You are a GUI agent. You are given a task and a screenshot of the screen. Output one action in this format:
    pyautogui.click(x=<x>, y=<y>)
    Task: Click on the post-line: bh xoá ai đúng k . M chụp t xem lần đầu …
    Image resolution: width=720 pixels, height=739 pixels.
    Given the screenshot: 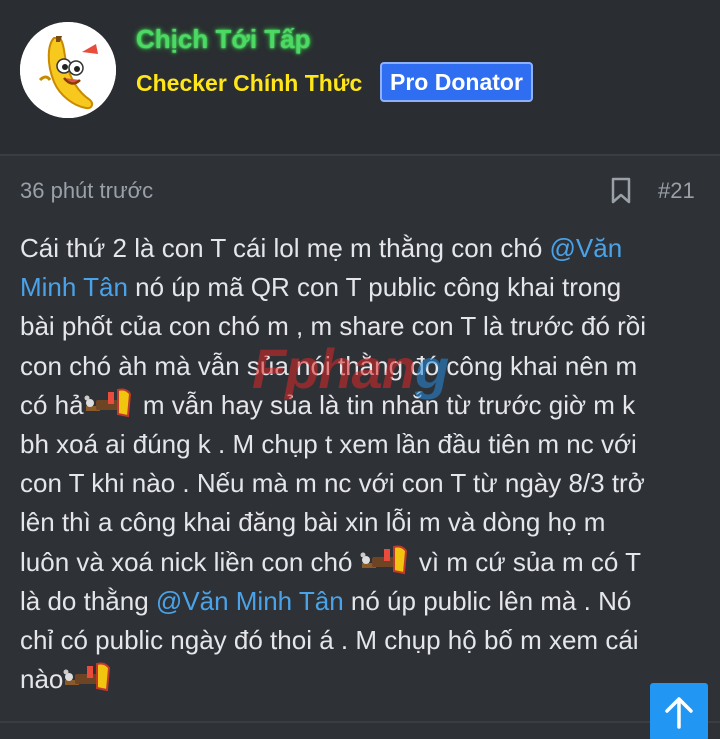 What is the action you would take?
    pyautogui.click(x=328, y=444)
    